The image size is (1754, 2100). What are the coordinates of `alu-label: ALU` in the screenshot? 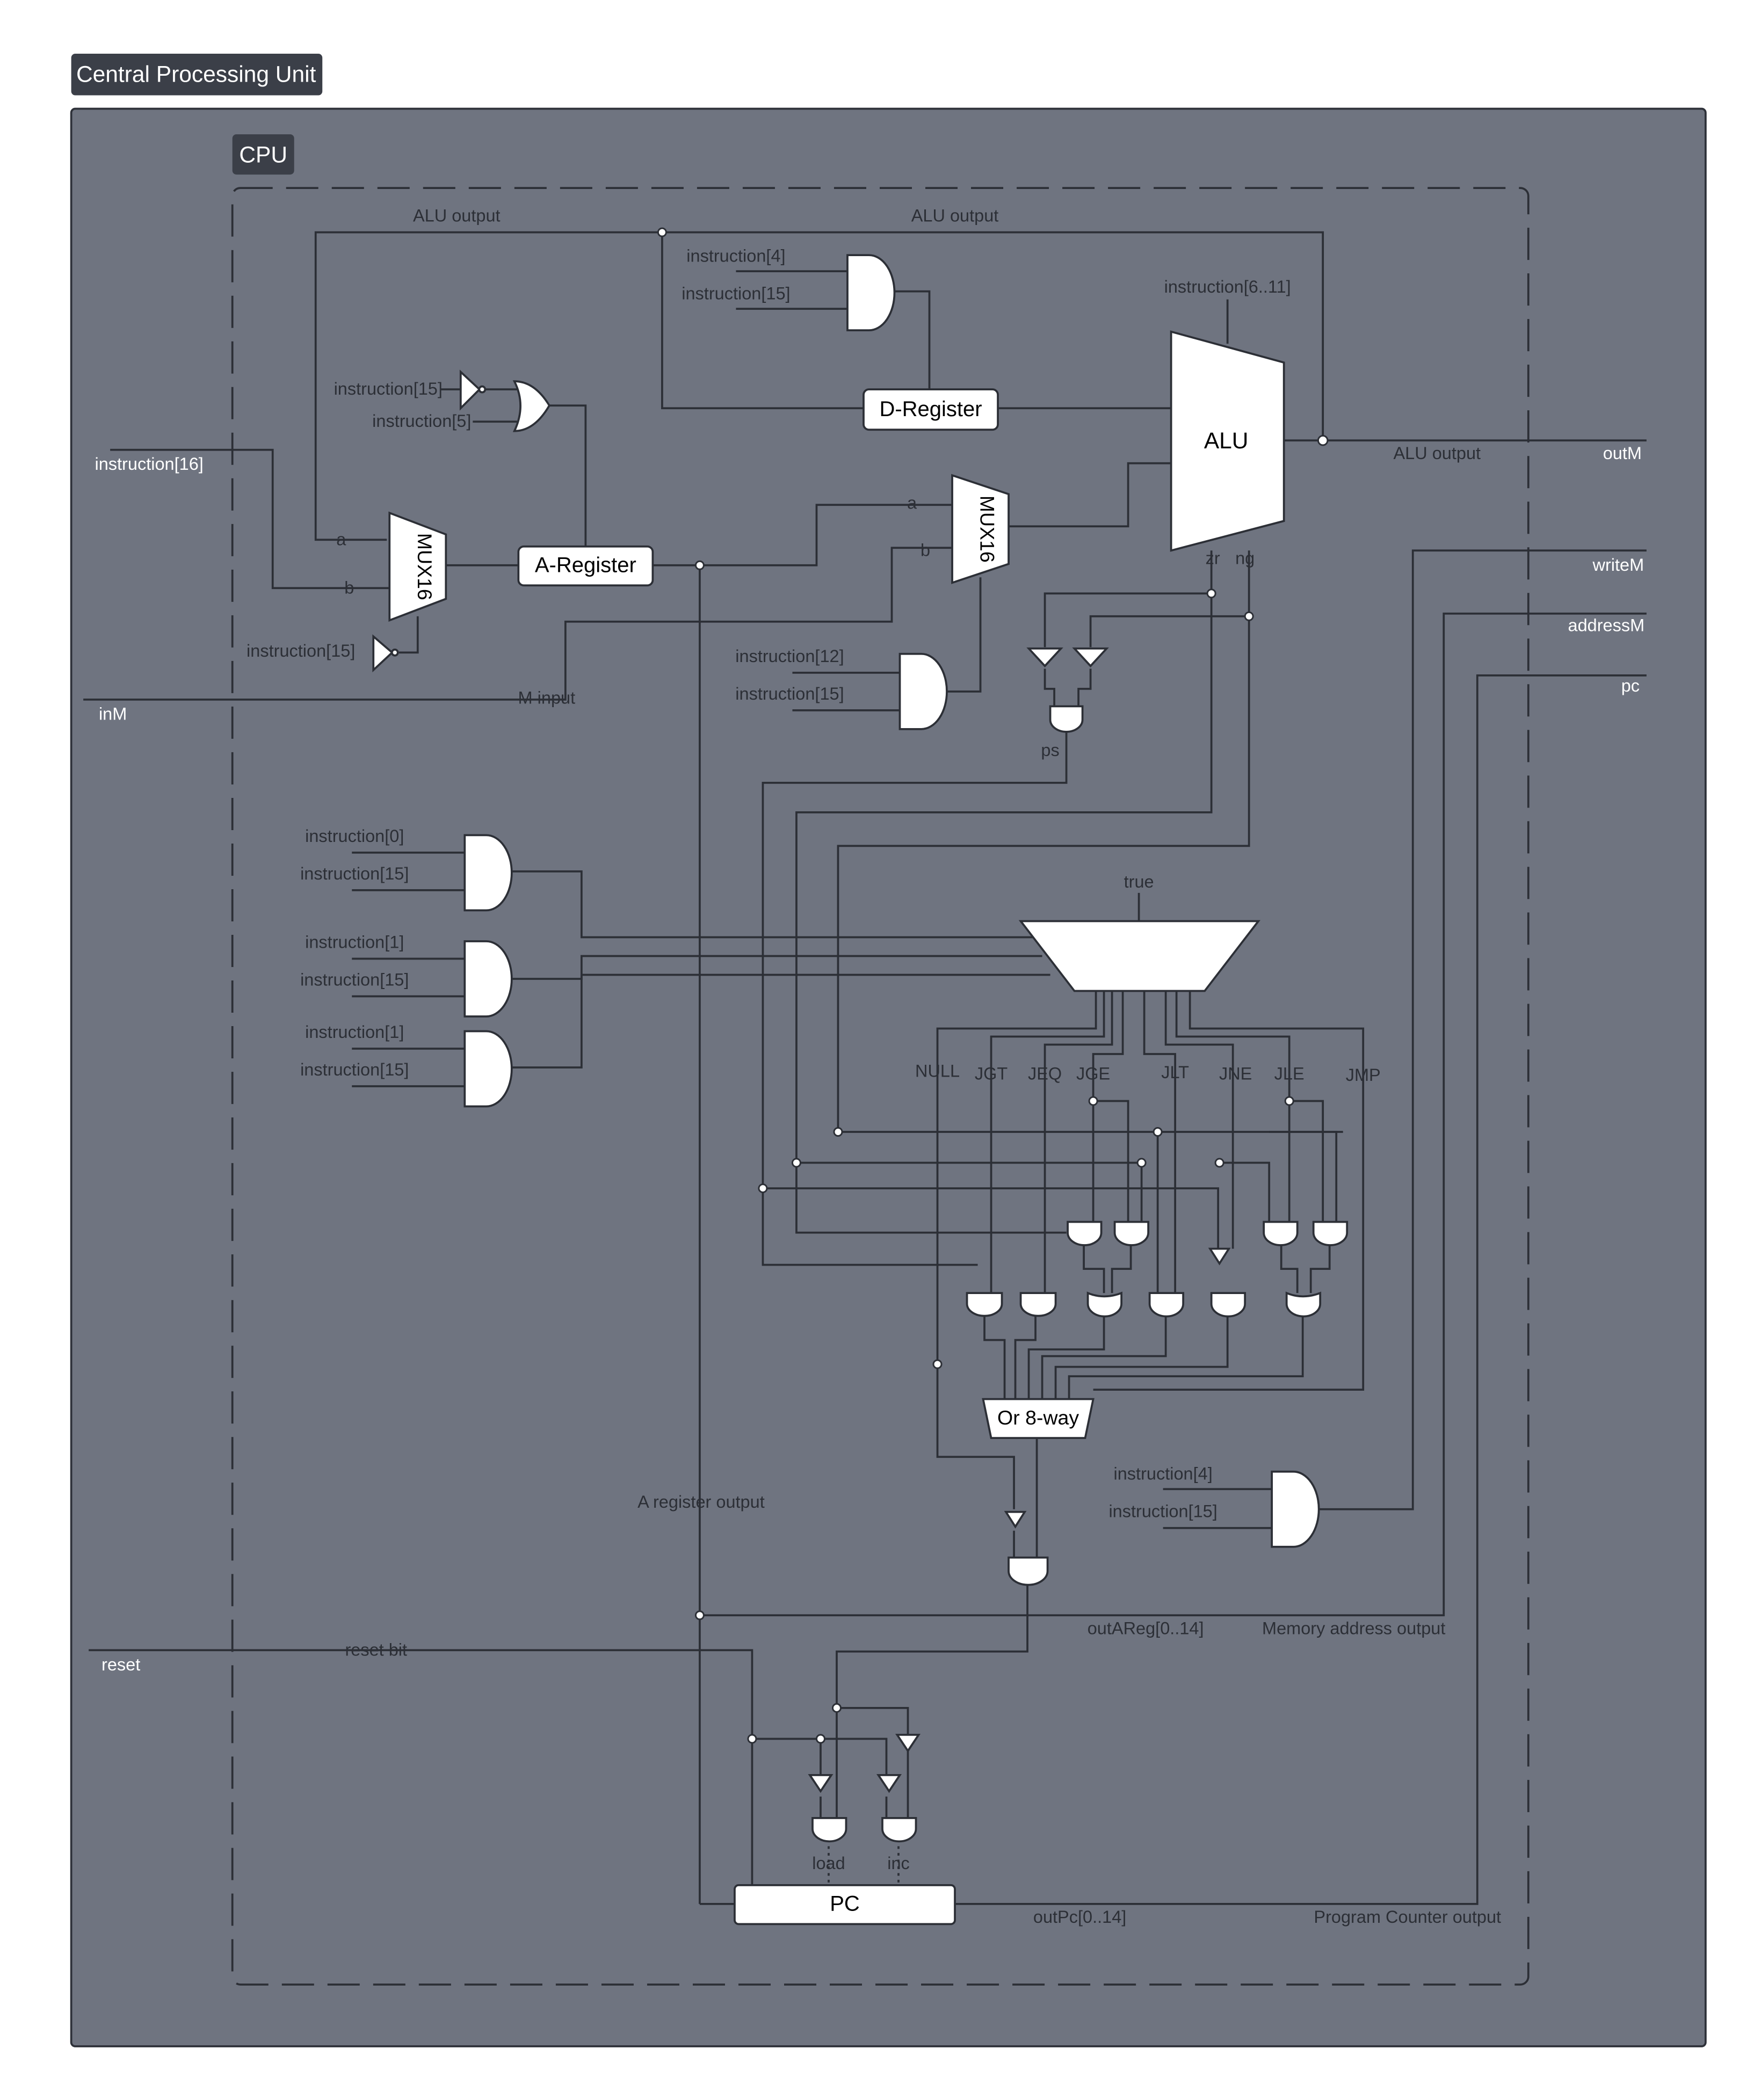 It's located at (1226, 441).